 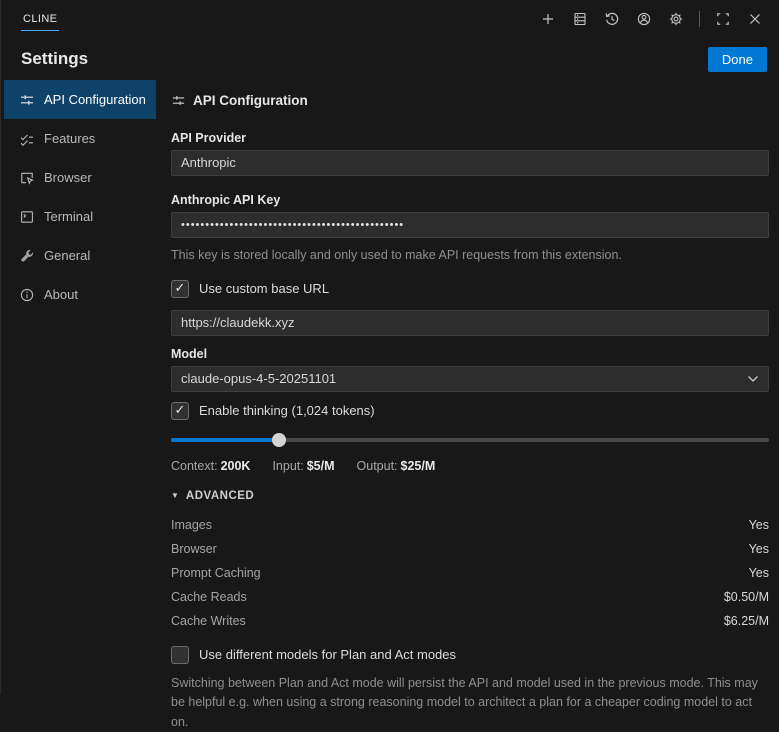 I want to click on tab-cline-label: CLINE, so click(x=40, y=19).